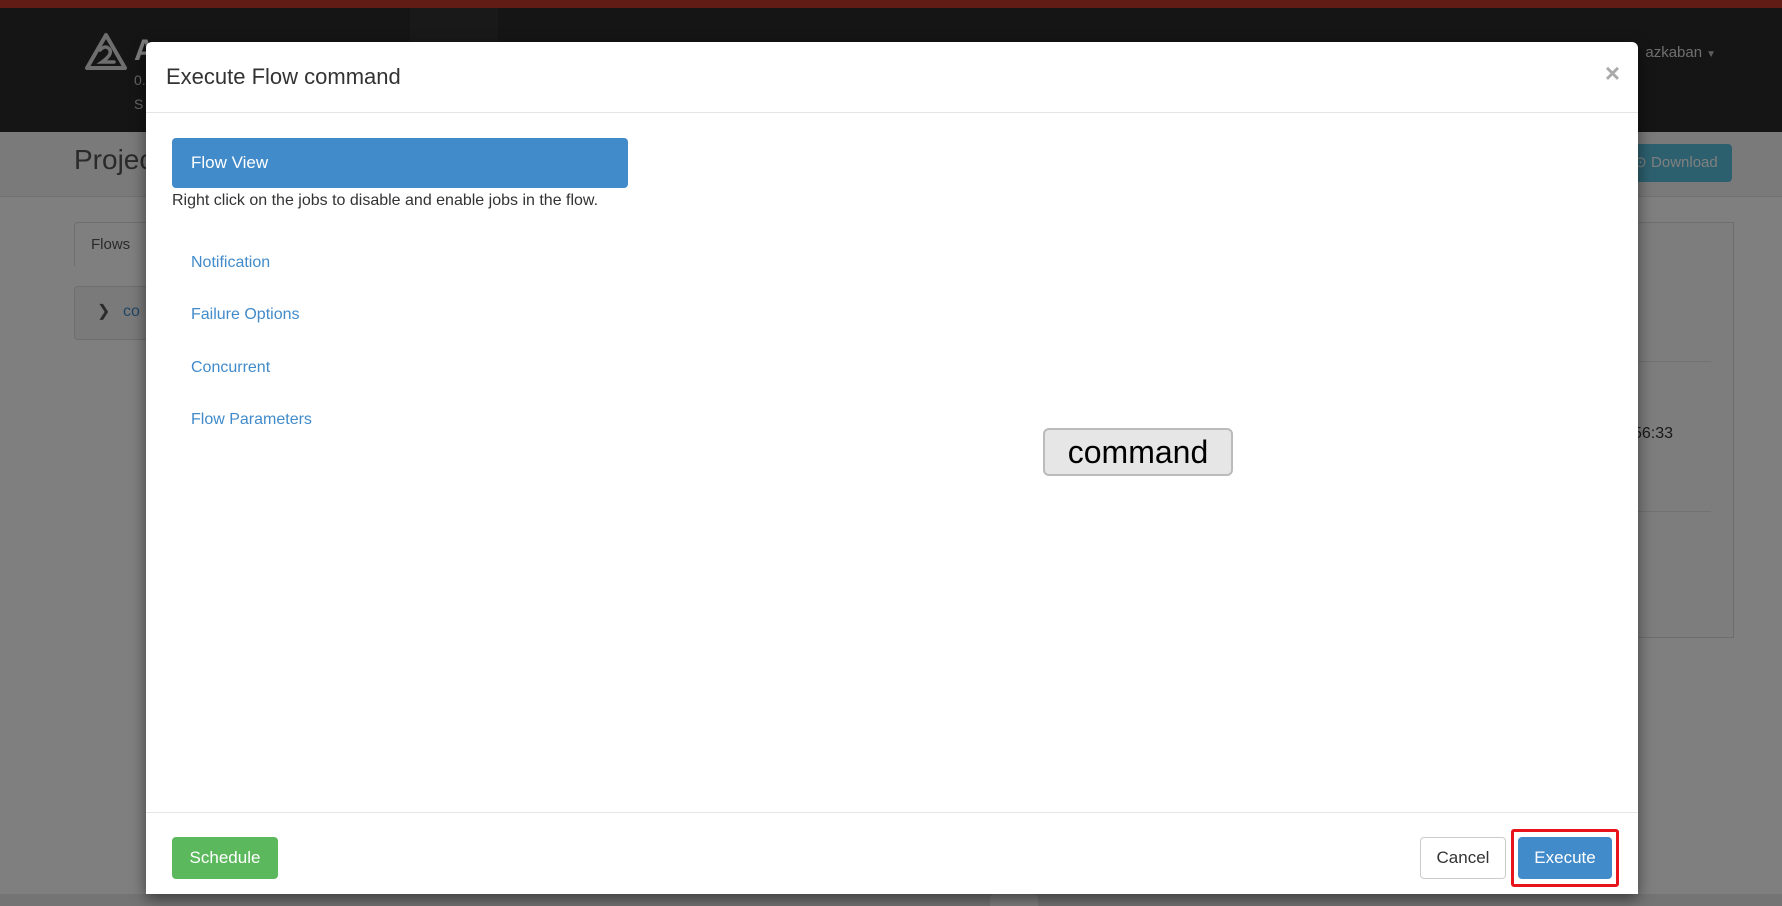  What do you see at coordinates (1565, 858) in the screenshot?
I see `execute-button: Execute` at bounding box center [1565, 858].